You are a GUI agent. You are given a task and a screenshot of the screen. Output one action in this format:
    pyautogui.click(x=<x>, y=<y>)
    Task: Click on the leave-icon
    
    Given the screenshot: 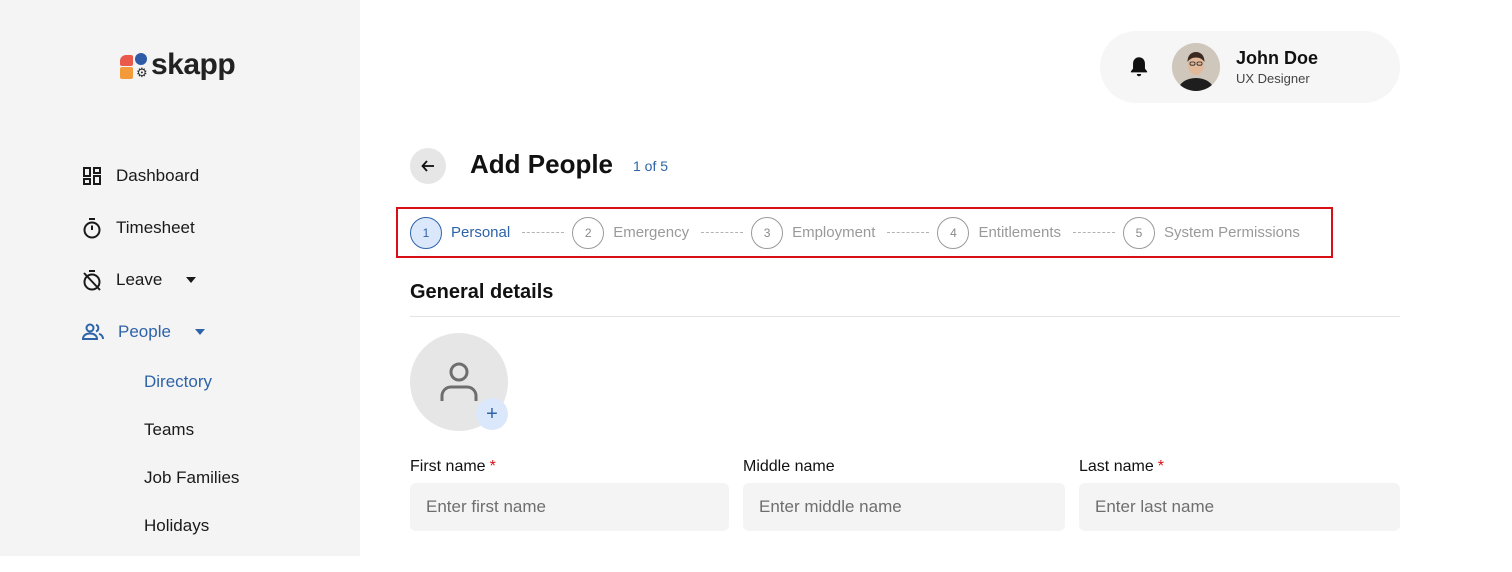 What is the action you would take?
    pyautogui.click(x=92, y=280)
    